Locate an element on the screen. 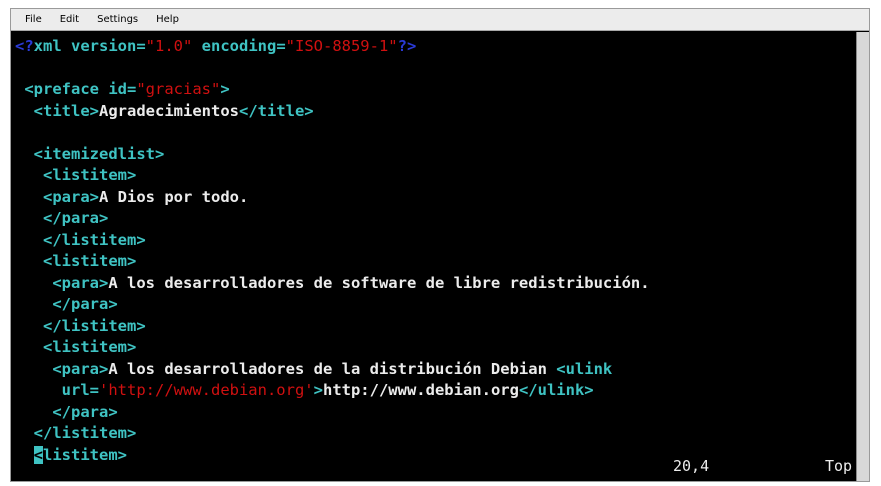 This screenshot has width=881, height=486. code-token: <title> is located at coordinates (57, 110).